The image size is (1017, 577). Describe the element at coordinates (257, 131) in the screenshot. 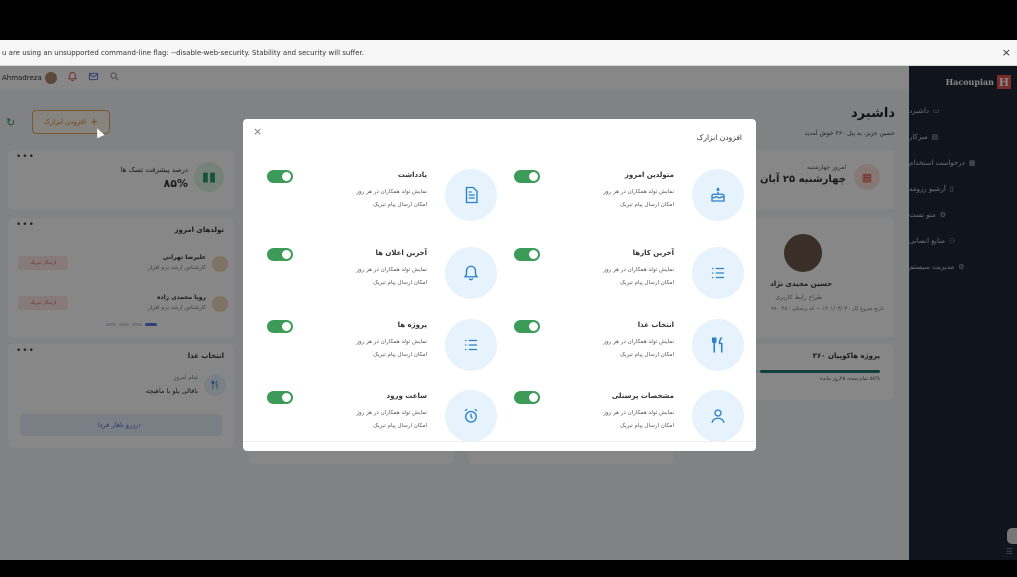

I see `close-icon: ×` at that location.